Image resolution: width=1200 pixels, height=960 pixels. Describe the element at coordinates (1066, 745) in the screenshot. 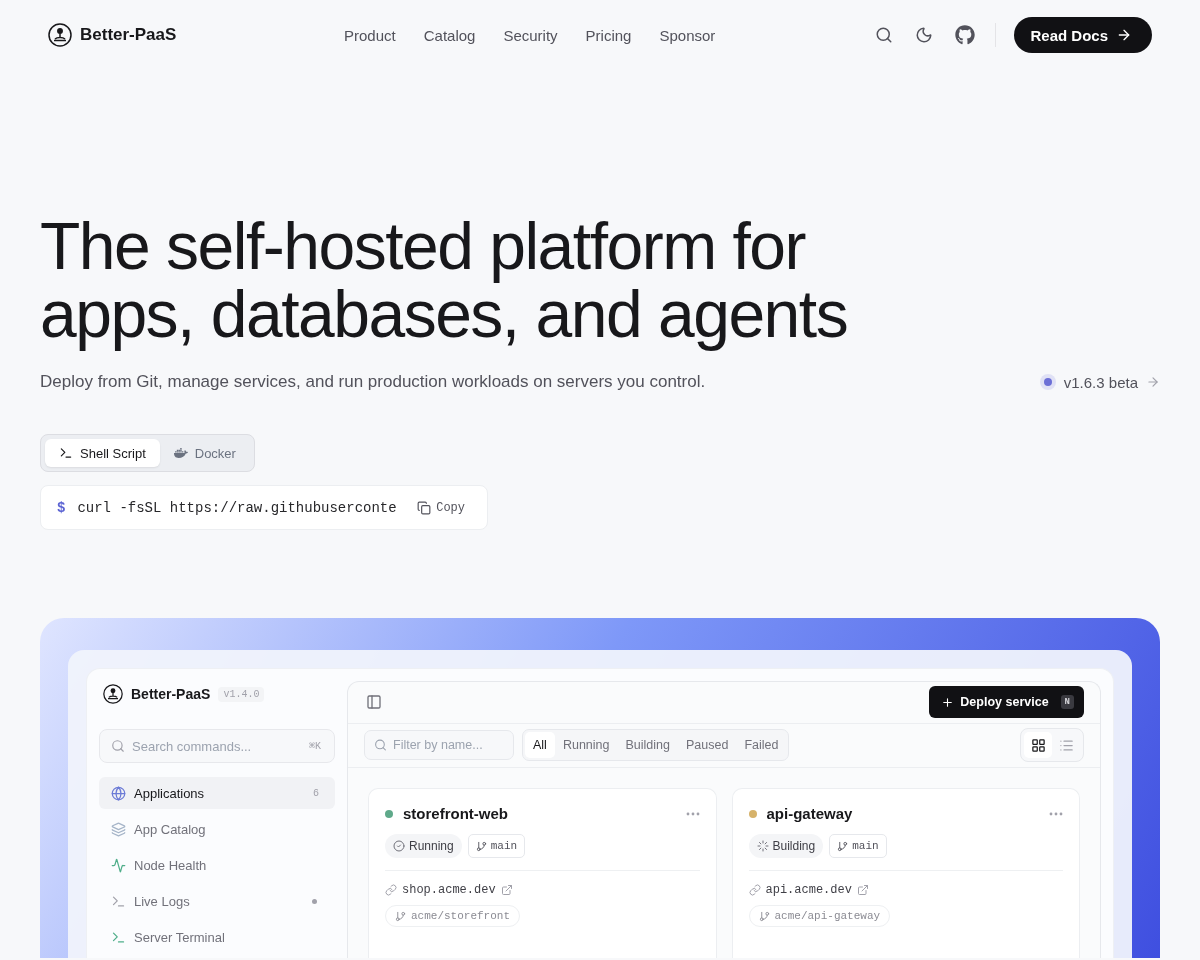

I see `list-icon` at that location.